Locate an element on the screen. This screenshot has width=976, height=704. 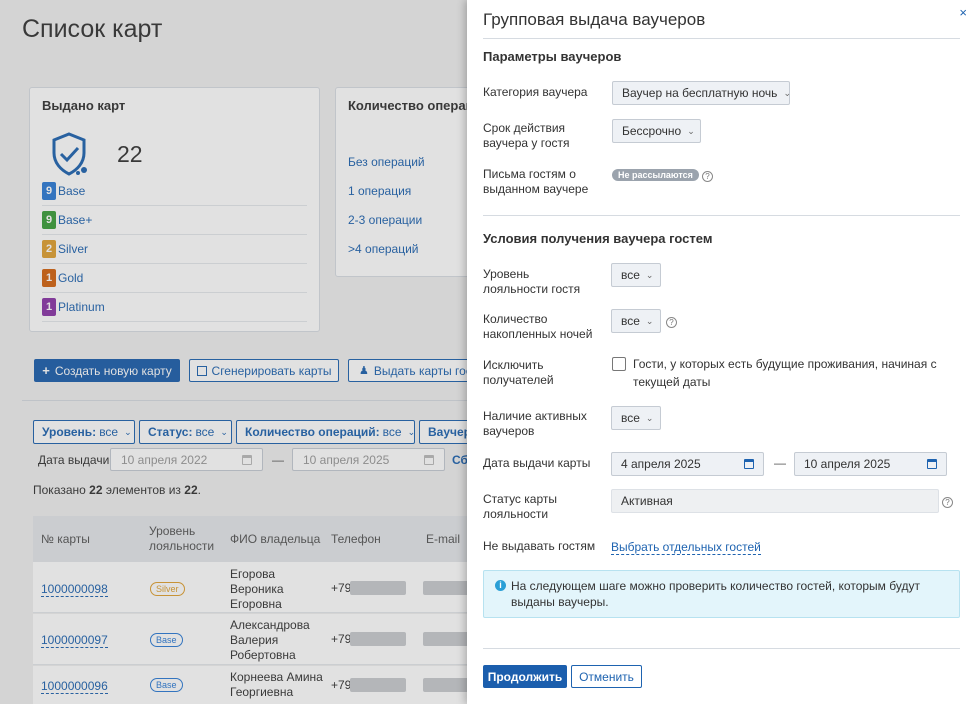
level-select: все ⌄ is located at coordinates (636, 275).